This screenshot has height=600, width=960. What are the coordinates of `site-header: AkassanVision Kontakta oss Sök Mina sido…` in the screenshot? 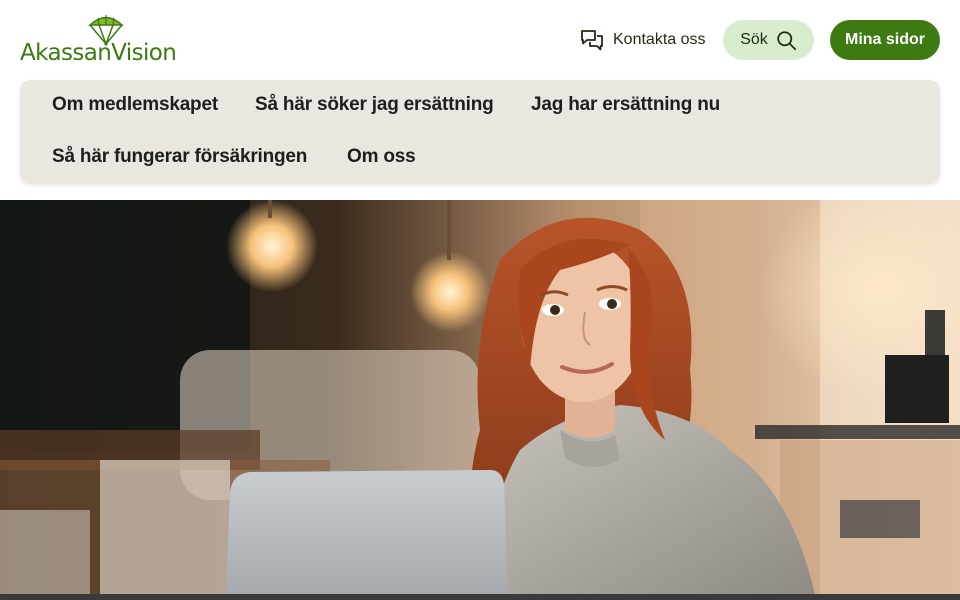 It's located at (480, 40).